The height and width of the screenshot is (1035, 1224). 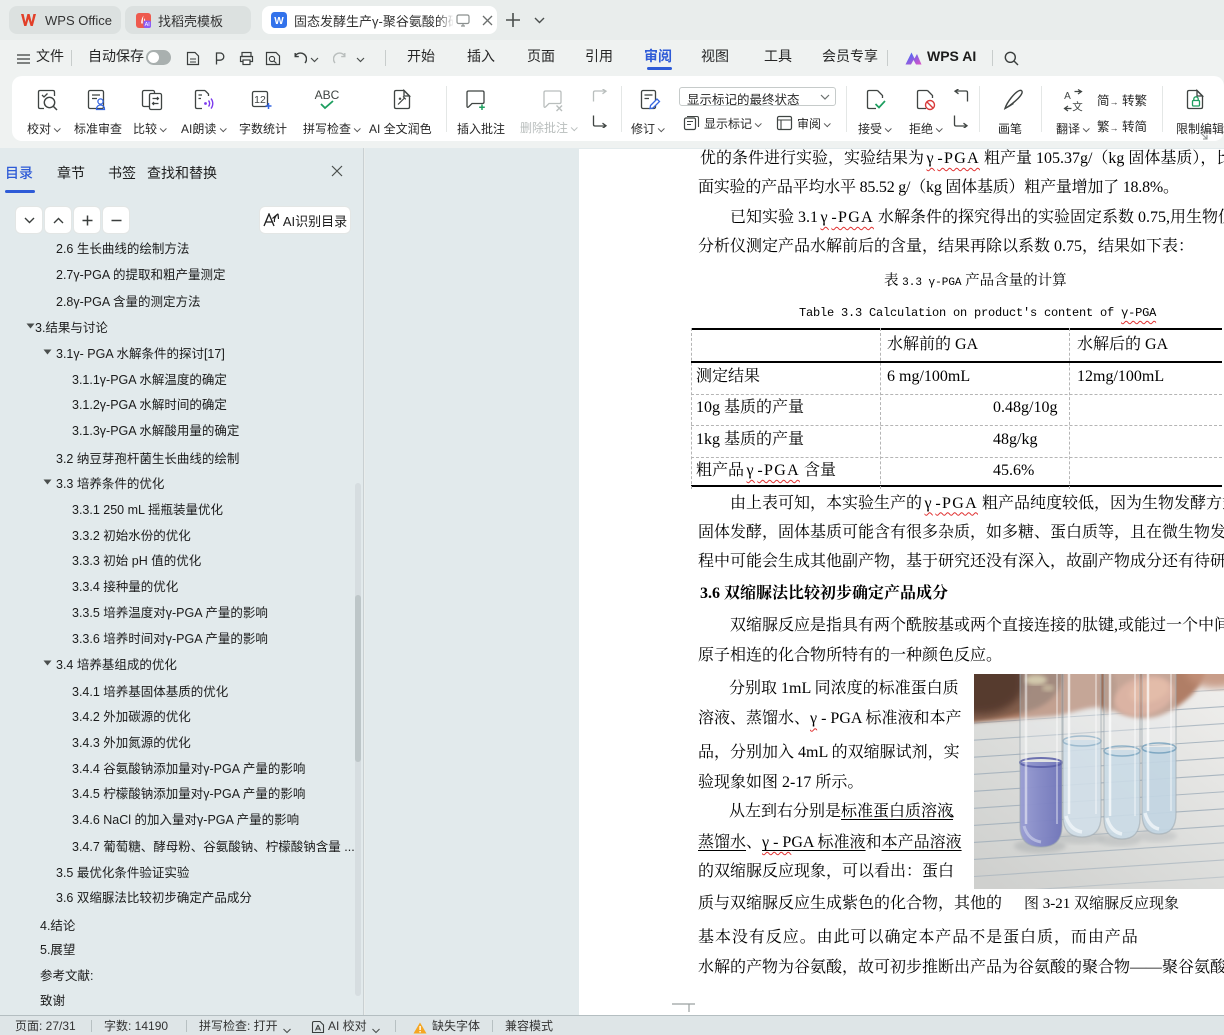 I want to click on svg-text: 文, so click(x=1077, y=105).